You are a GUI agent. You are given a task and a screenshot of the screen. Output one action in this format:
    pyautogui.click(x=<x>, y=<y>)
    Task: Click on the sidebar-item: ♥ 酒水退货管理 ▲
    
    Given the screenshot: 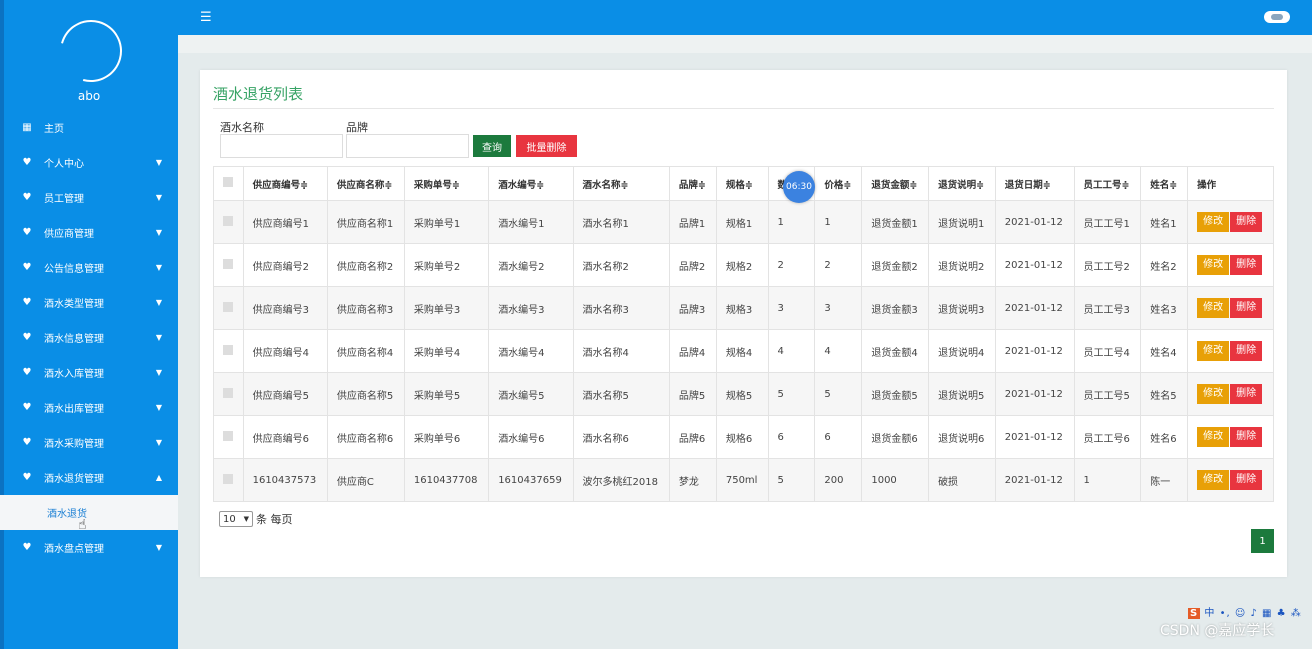 What is the action you would take?
    pyautogui.click(x=89, y=477)
    